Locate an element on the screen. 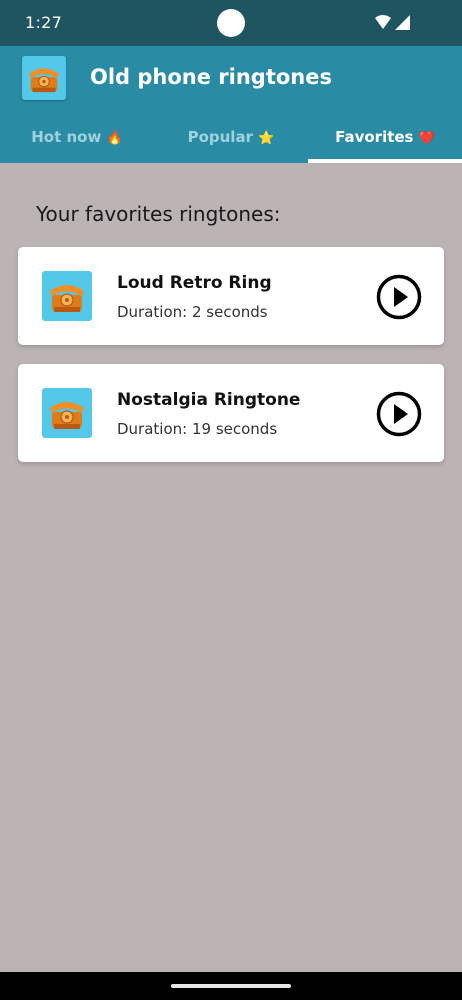 The image size is (462, 1000). tab-popular: Popular ⭐ is located at coordinates (231, 138).